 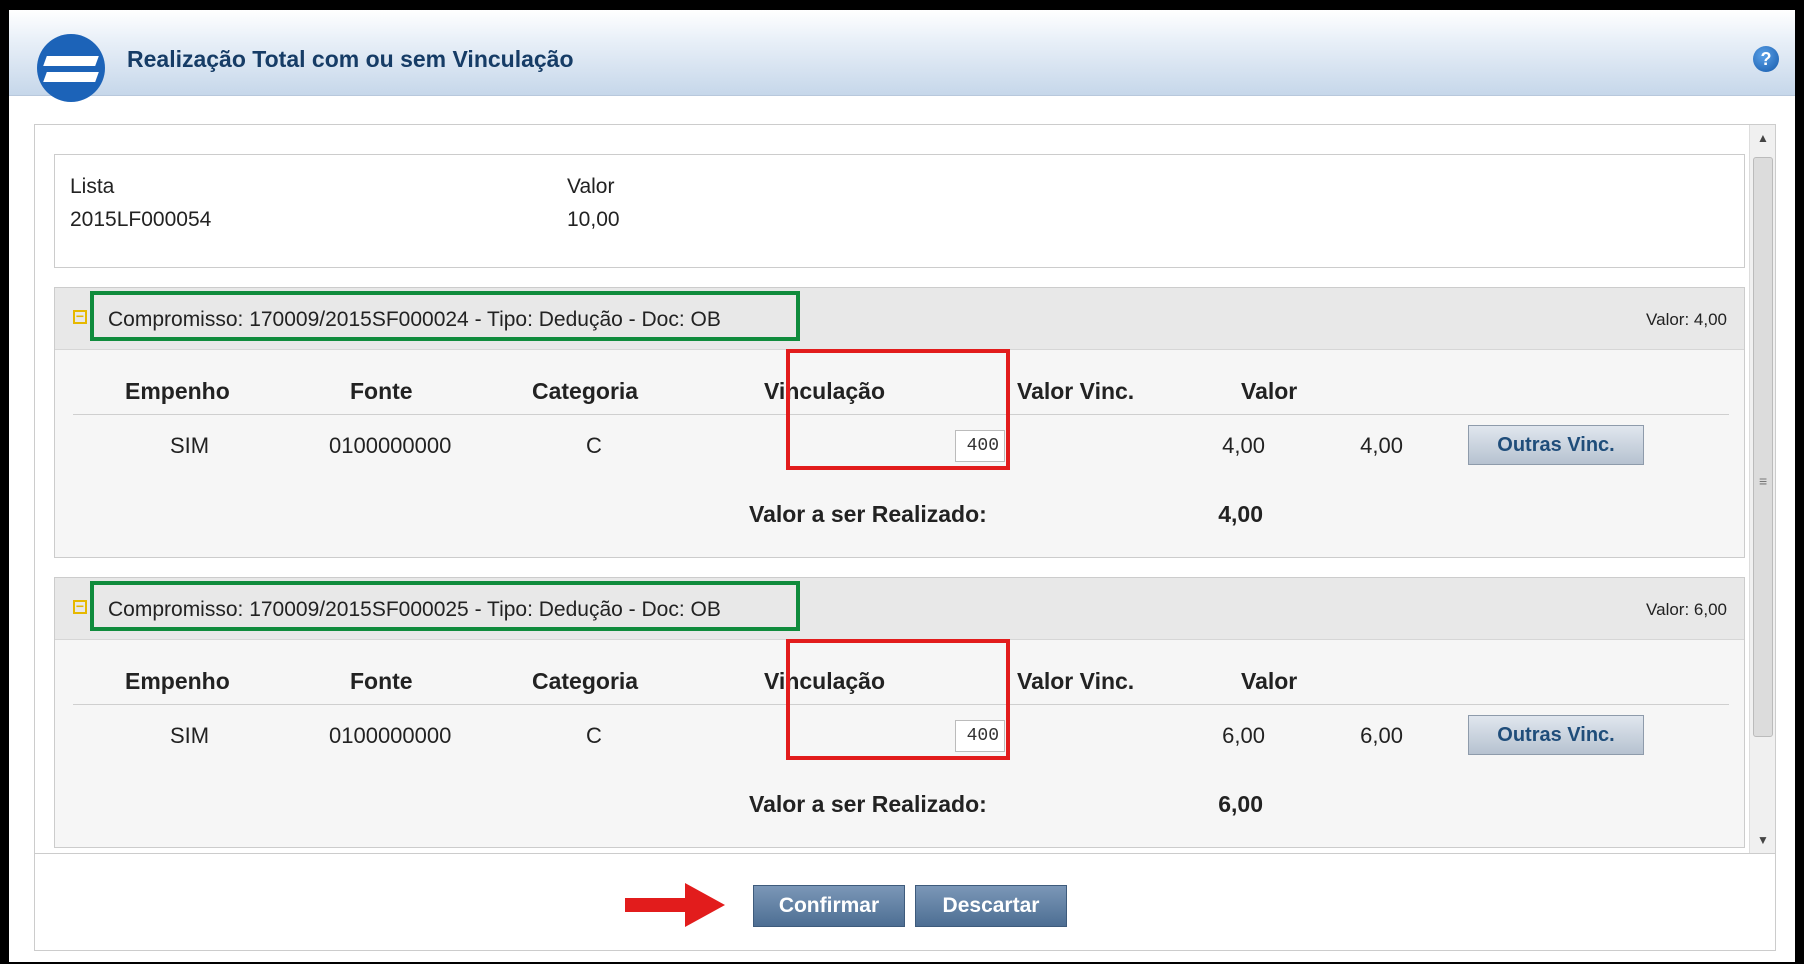 I want to click on dialog-footer: Confirmar Descartar, so click(x=905, y=902).